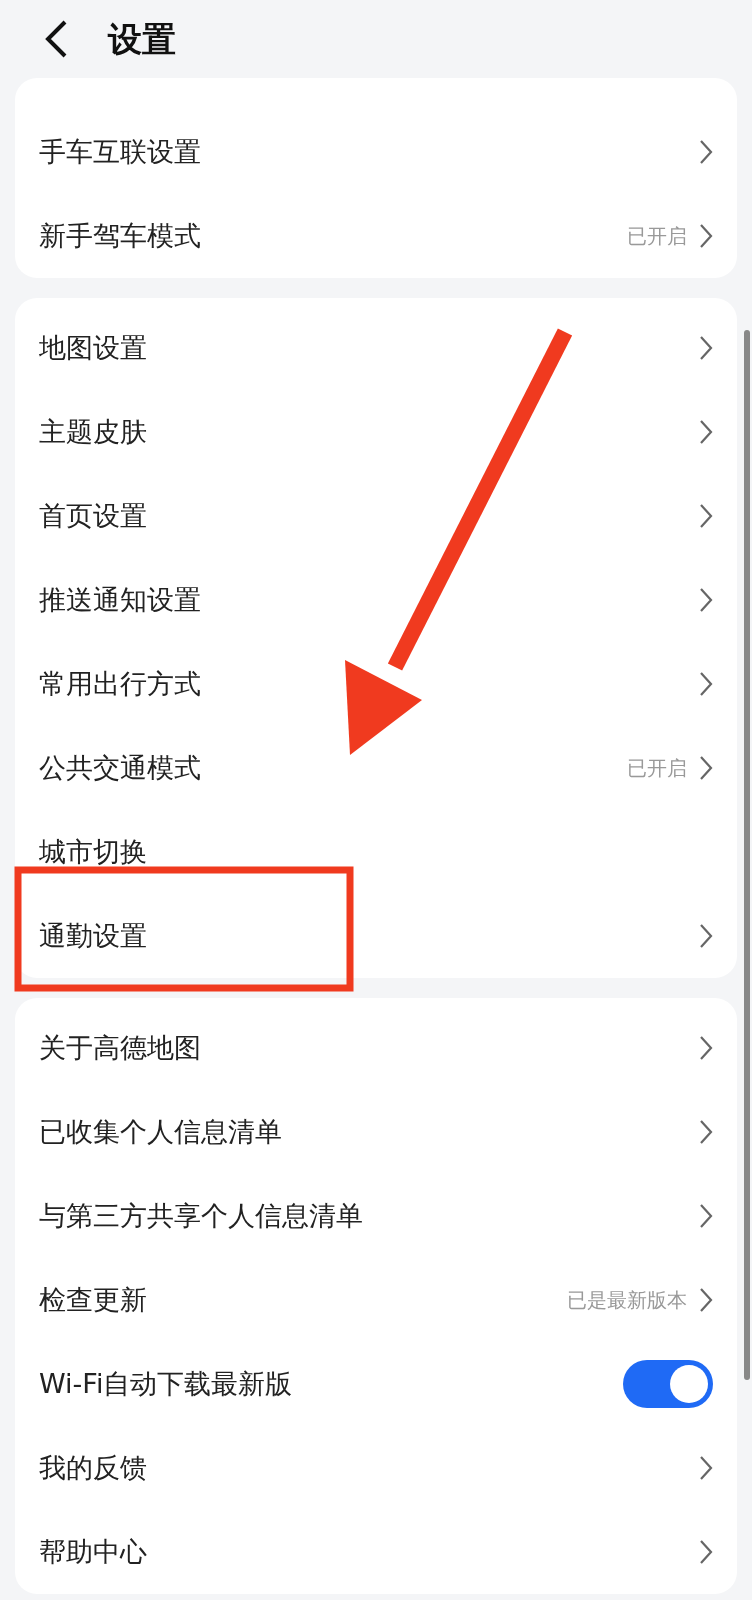  Describe the element at coordinates (376, 432) in the screenshot. I see `settings-row: 主题皮肤` at that location.